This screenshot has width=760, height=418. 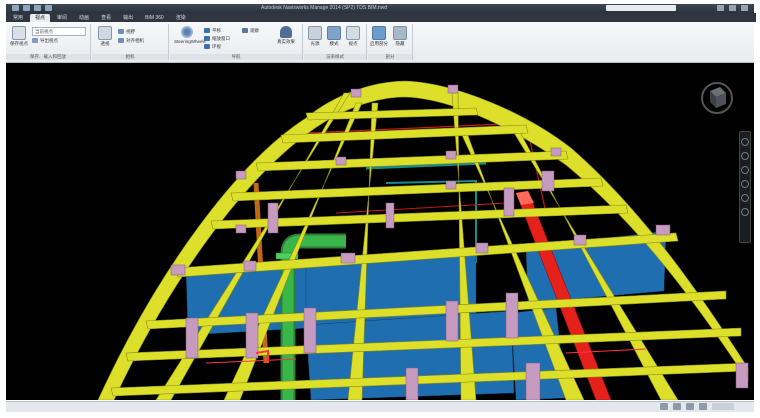 I want to click on look-icon, so click(x=207, y=46).